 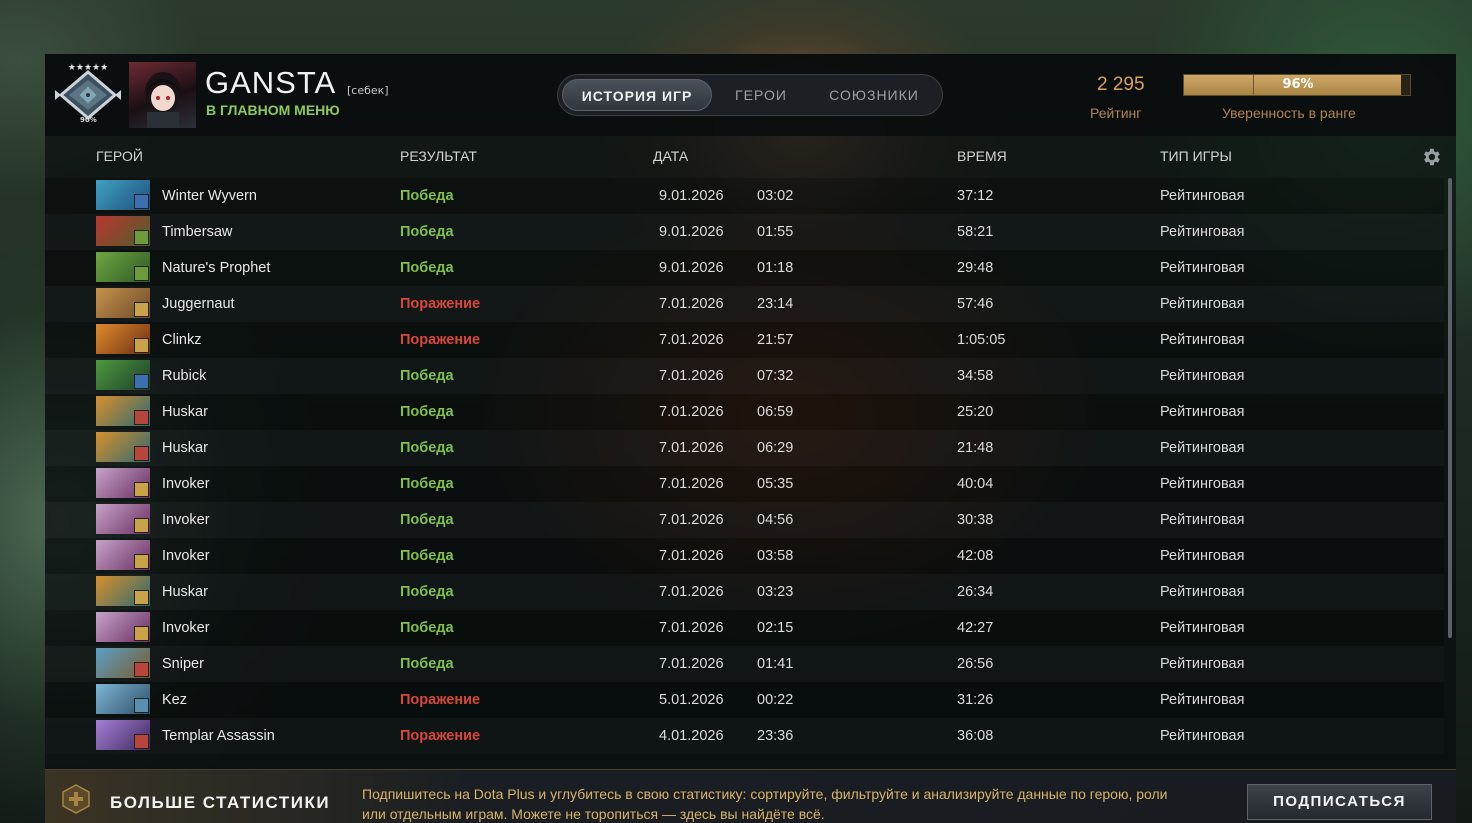 What do you see at coordinates (438, 156) in the screenshot?
I see `column-header-result: РЕЗУЛЬТАТ` at bounding box center [438, 156].